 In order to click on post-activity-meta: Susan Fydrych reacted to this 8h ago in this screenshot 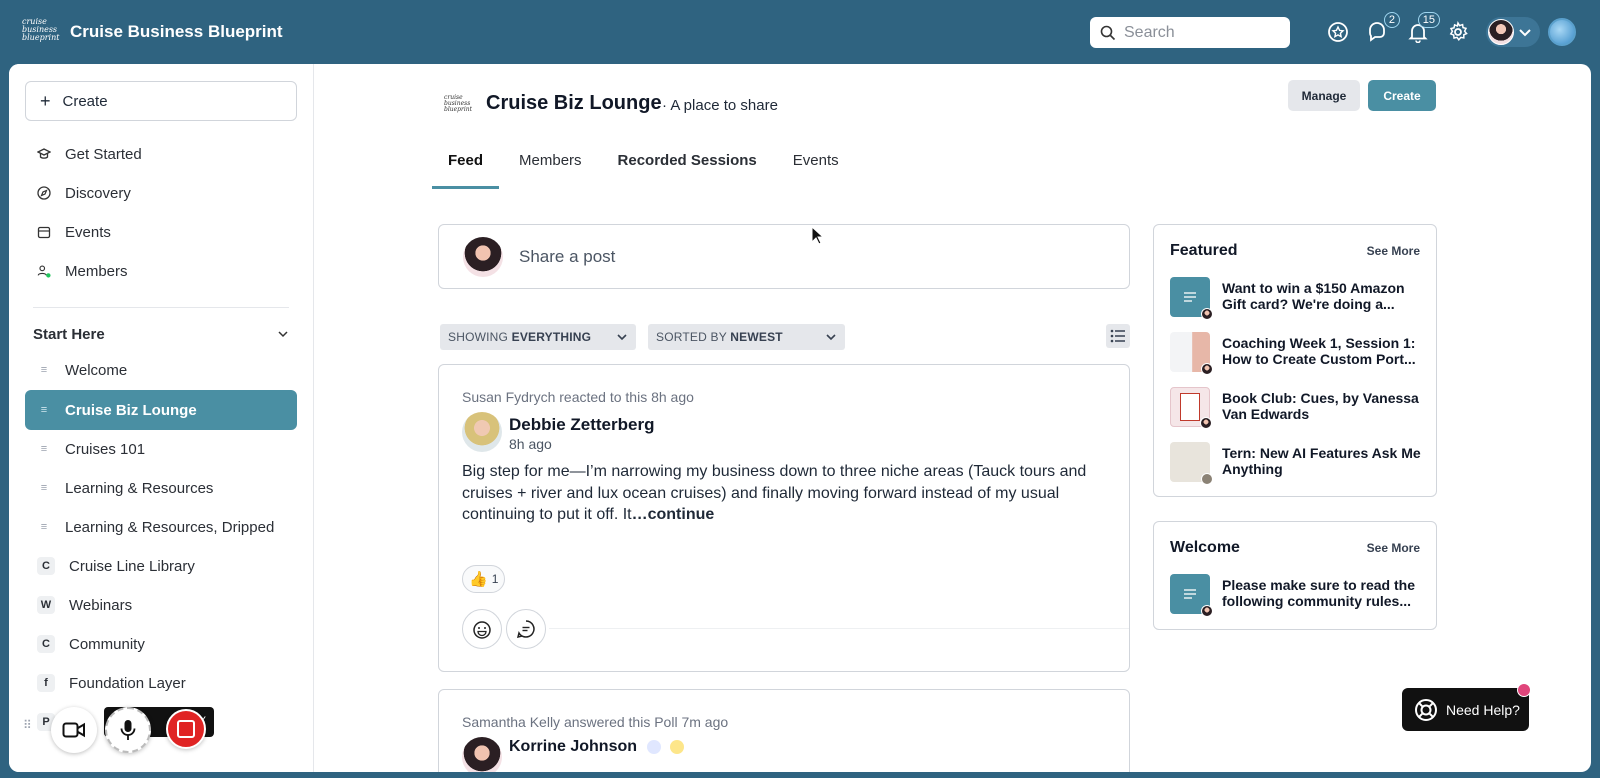, I will do `click(578, 397)`.